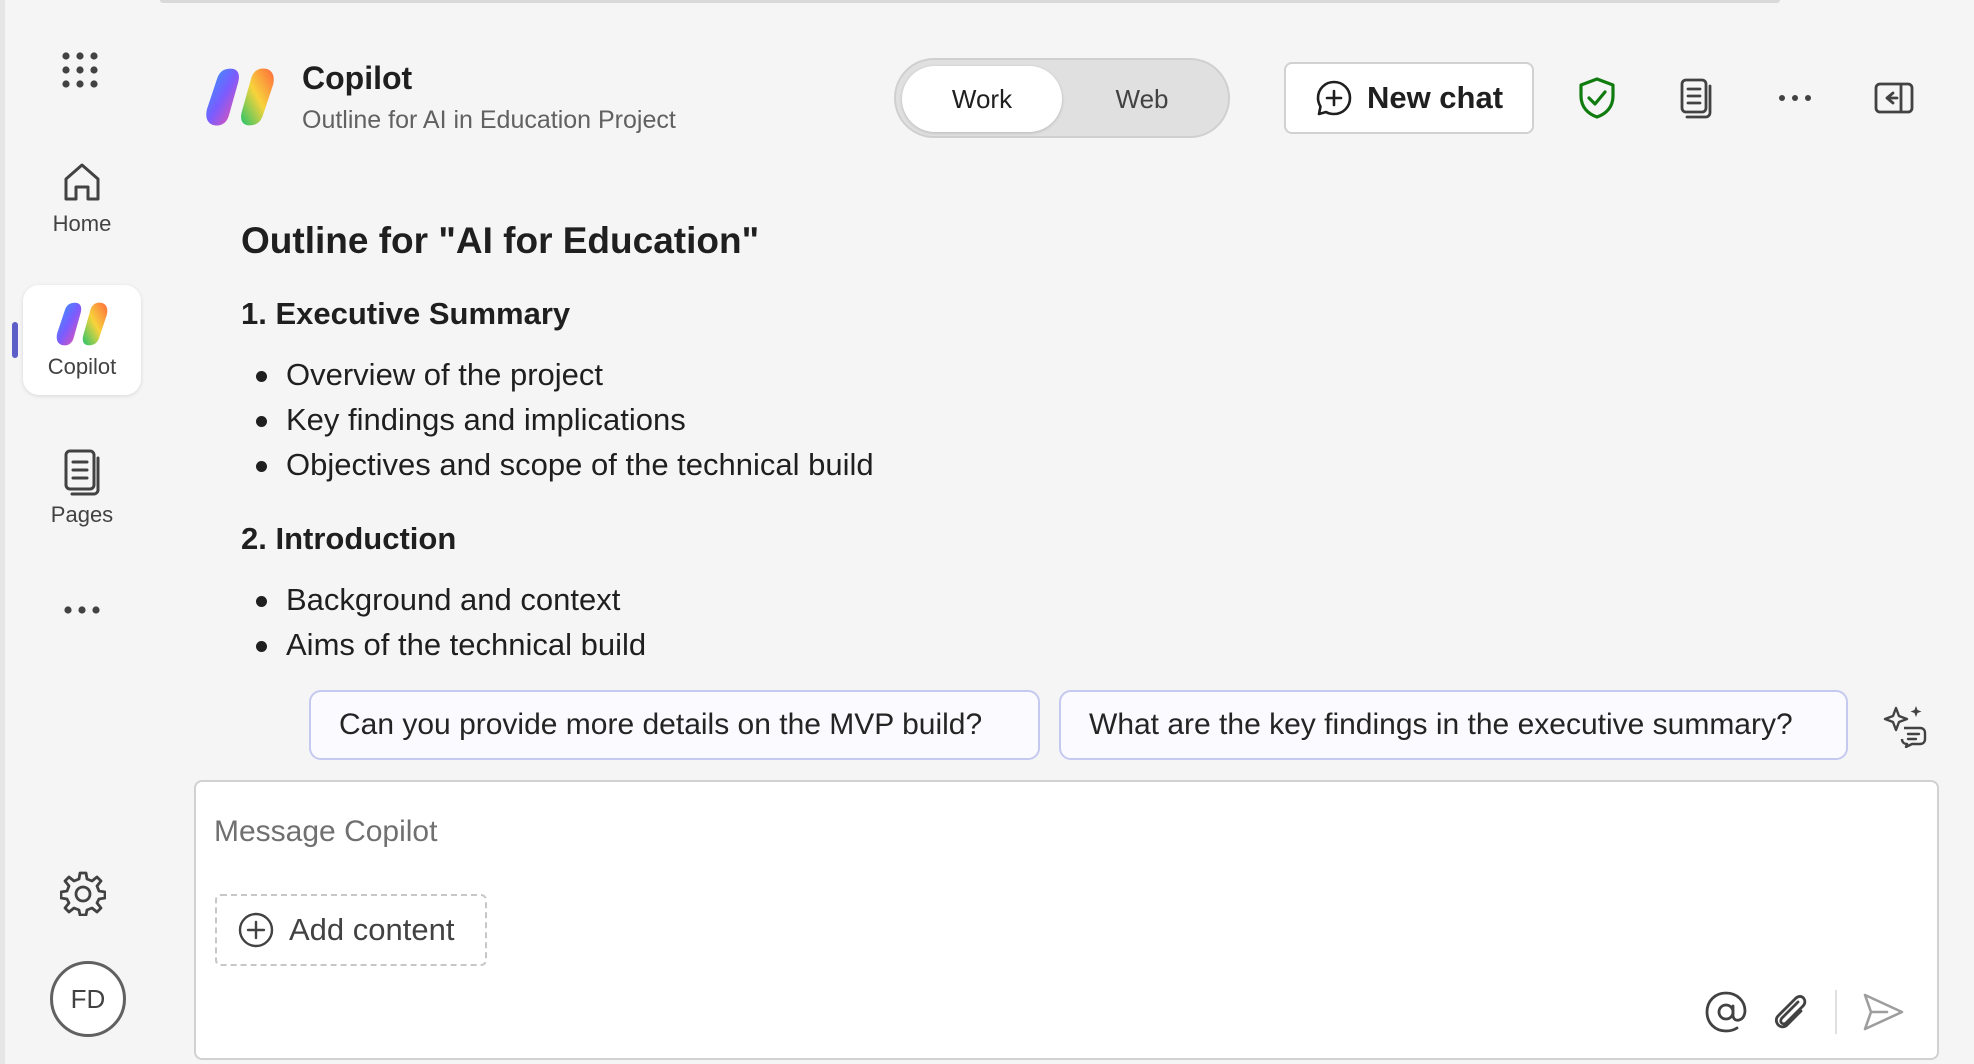 This screenshot has width=1974, height=1064. I want to click on app-launcher-grid-icon, so click(80, 70).